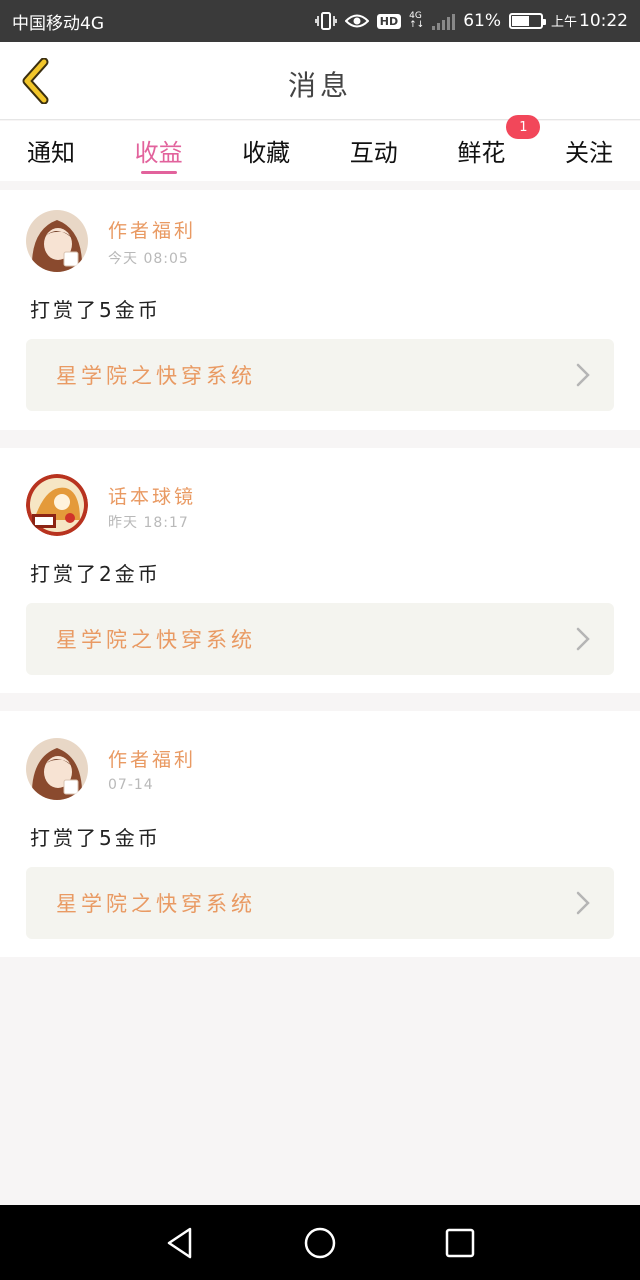 This screenshot has height=1280, width=640. I want to click on battery-percent: 61%, so click(482, 21).